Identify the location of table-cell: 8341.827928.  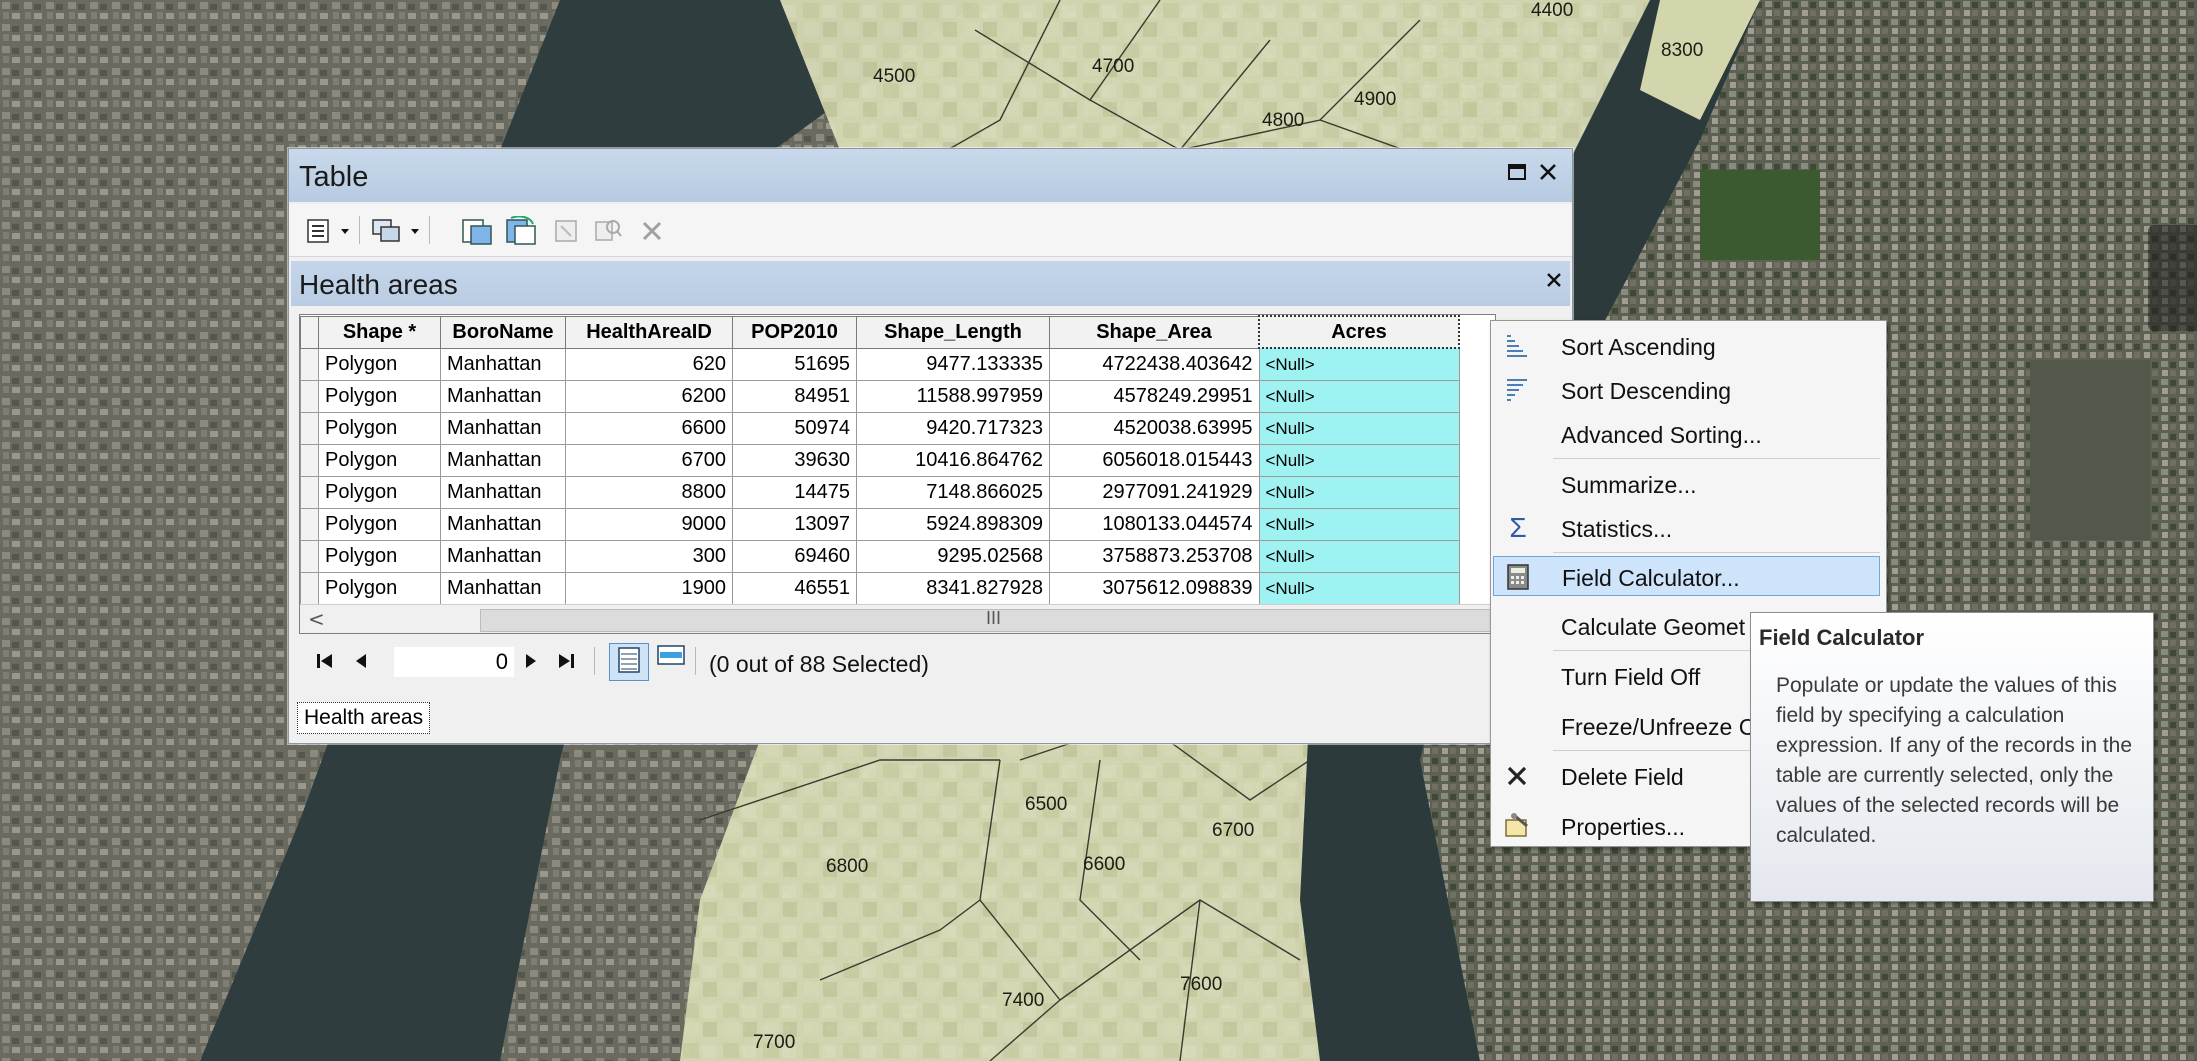
(953, 588).